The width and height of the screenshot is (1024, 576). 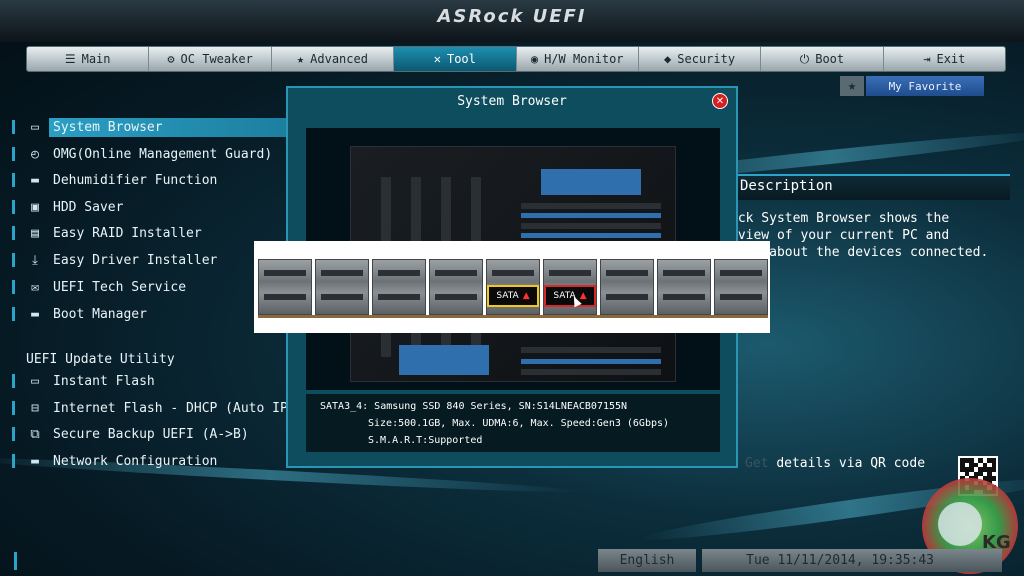 What do you see at coordinates (148, 207) in the screenshot?
I see `menu-item-hdd-saver: ▣ HDD Saver` at bounding box center [148, 207].